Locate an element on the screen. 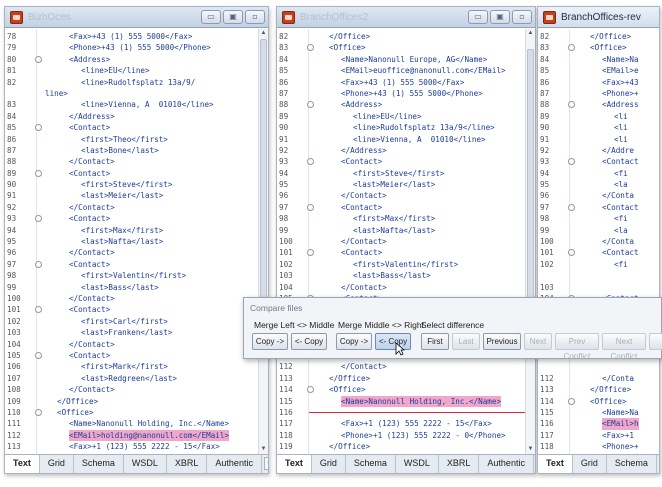 The height and width of the screenshot is (487, 662). code-line: 115 <Name>Na is located at coordinates (593, 412).